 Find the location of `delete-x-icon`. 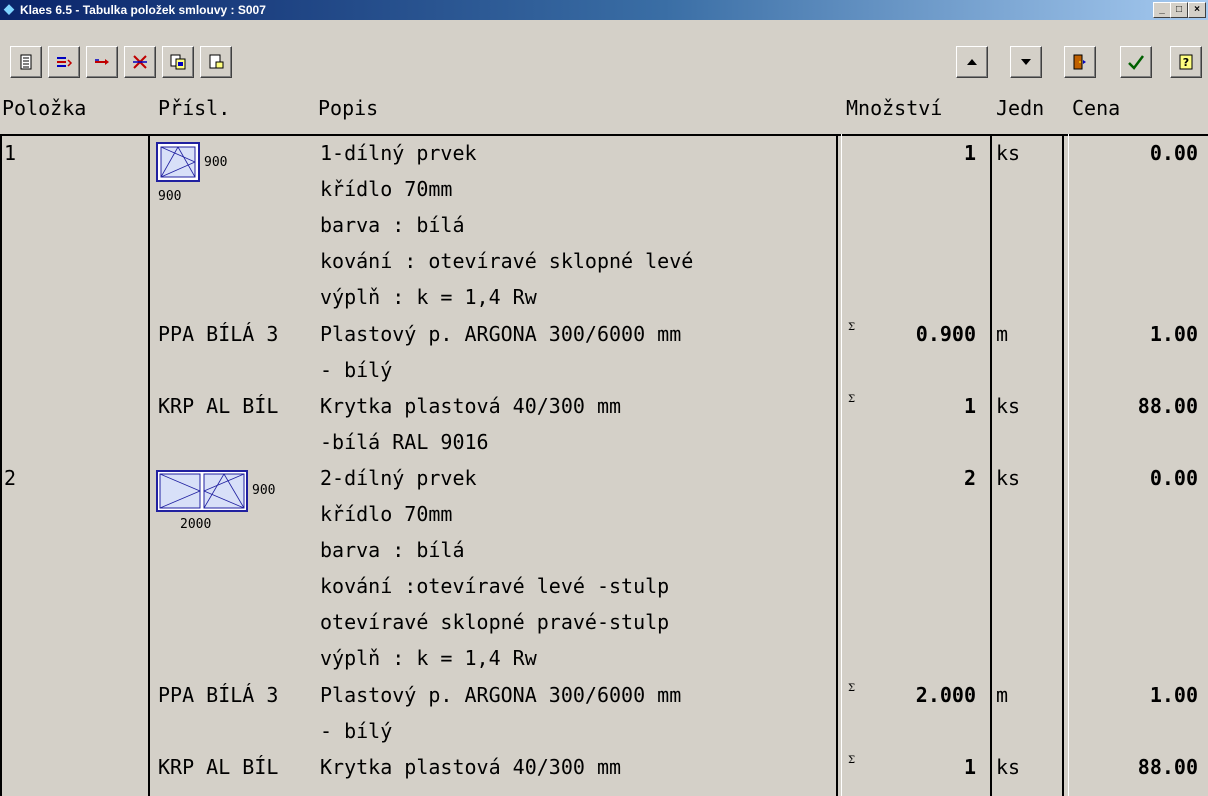

delete-x-icon is located at coordinates (140, 62).